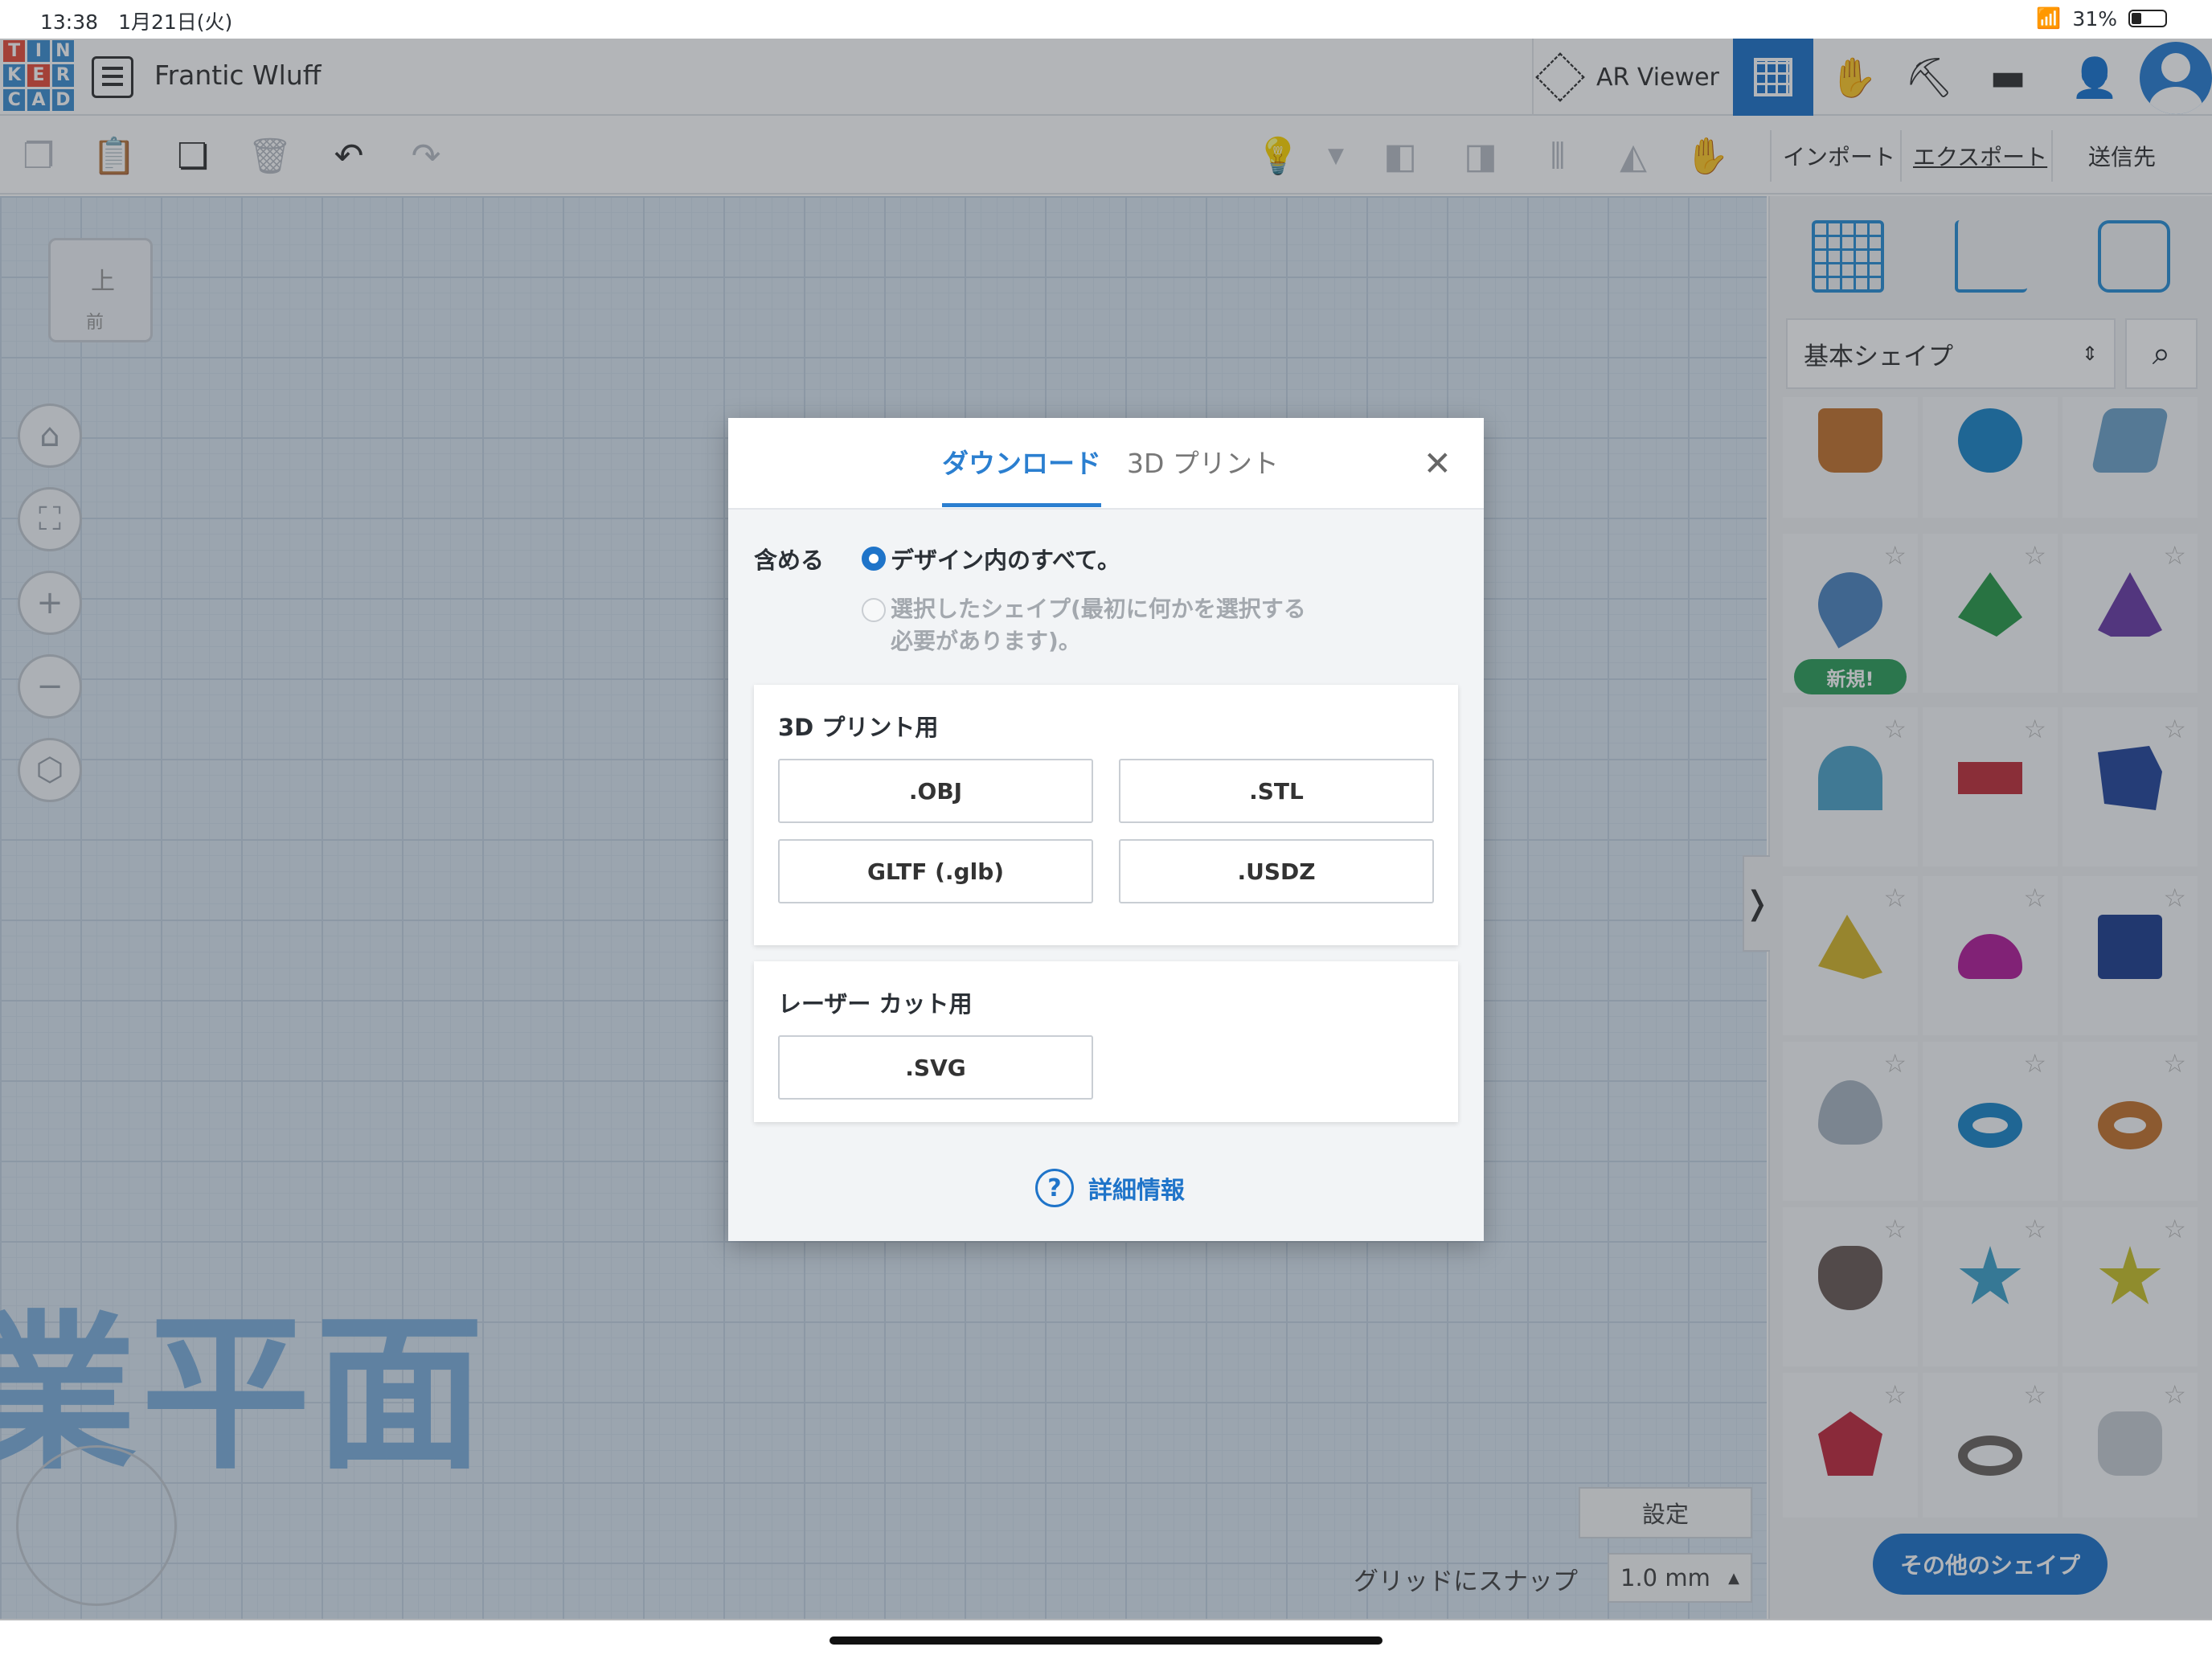 The image size is (2212, 1659). I want to click on close-icon: ✕, so click(1437, 464).